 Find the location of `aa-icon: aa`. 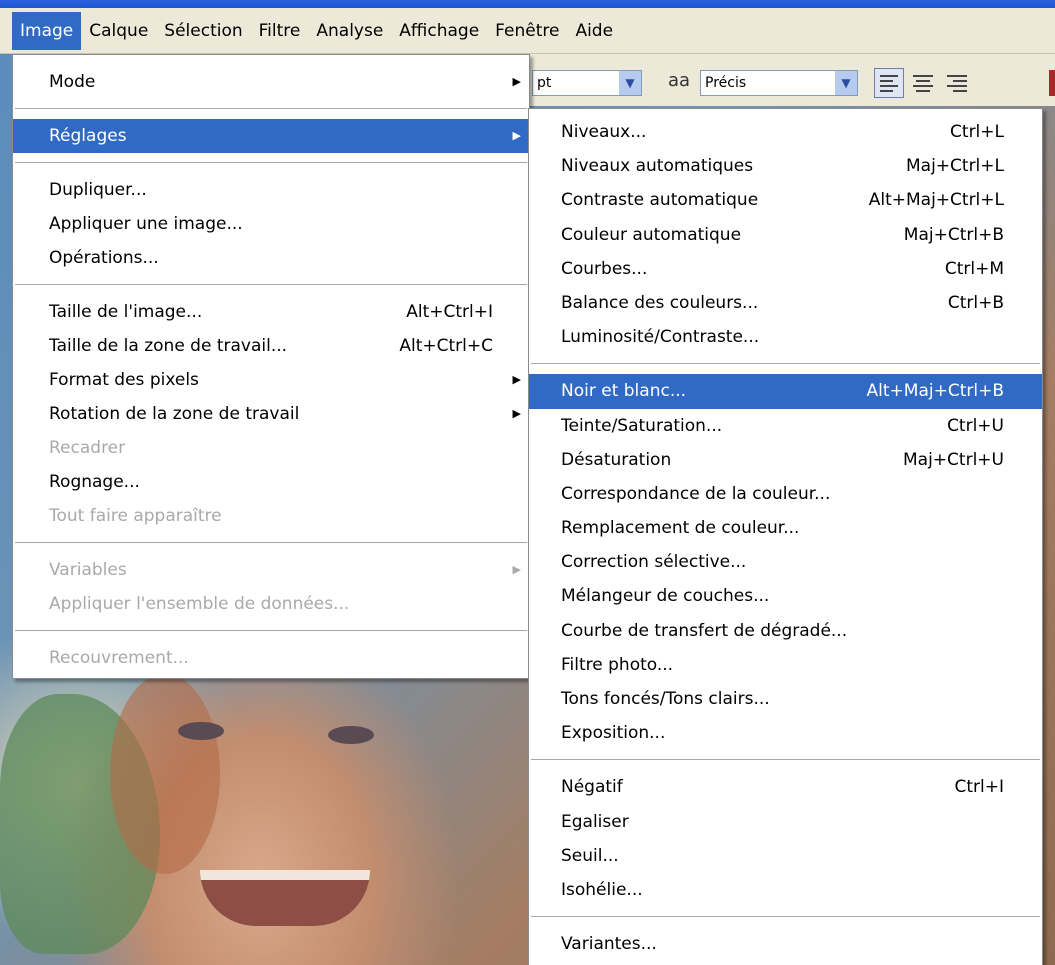

aa-icon: aa is located at coordinates (679, 80).